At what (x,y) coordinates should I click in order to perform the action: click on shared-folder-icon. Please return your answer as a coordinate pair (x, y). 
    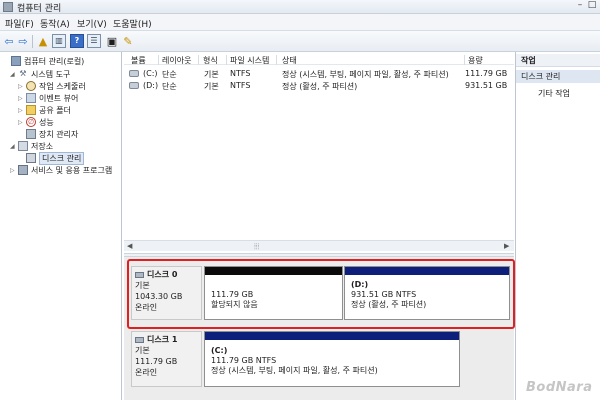
    Looking at the image, I should click on (31, 110).